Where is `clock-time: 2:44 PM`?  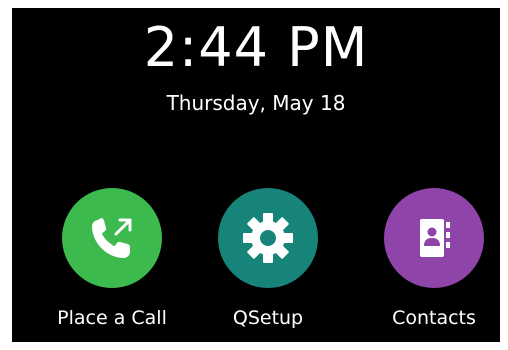
clock-time: 2:44 PM is located at coordinates (256, 47).